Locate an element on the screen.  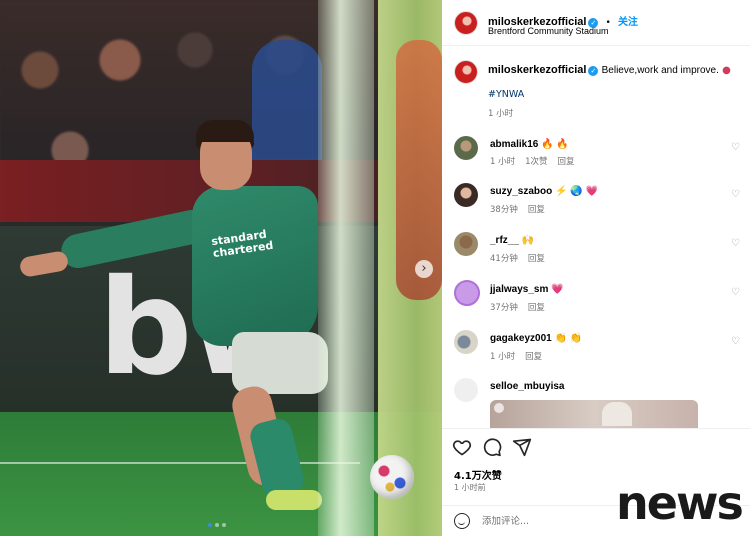
commenter-username: suzy_szaboo ⚡ 🌏 💗 is located at coordinates (544, 191).